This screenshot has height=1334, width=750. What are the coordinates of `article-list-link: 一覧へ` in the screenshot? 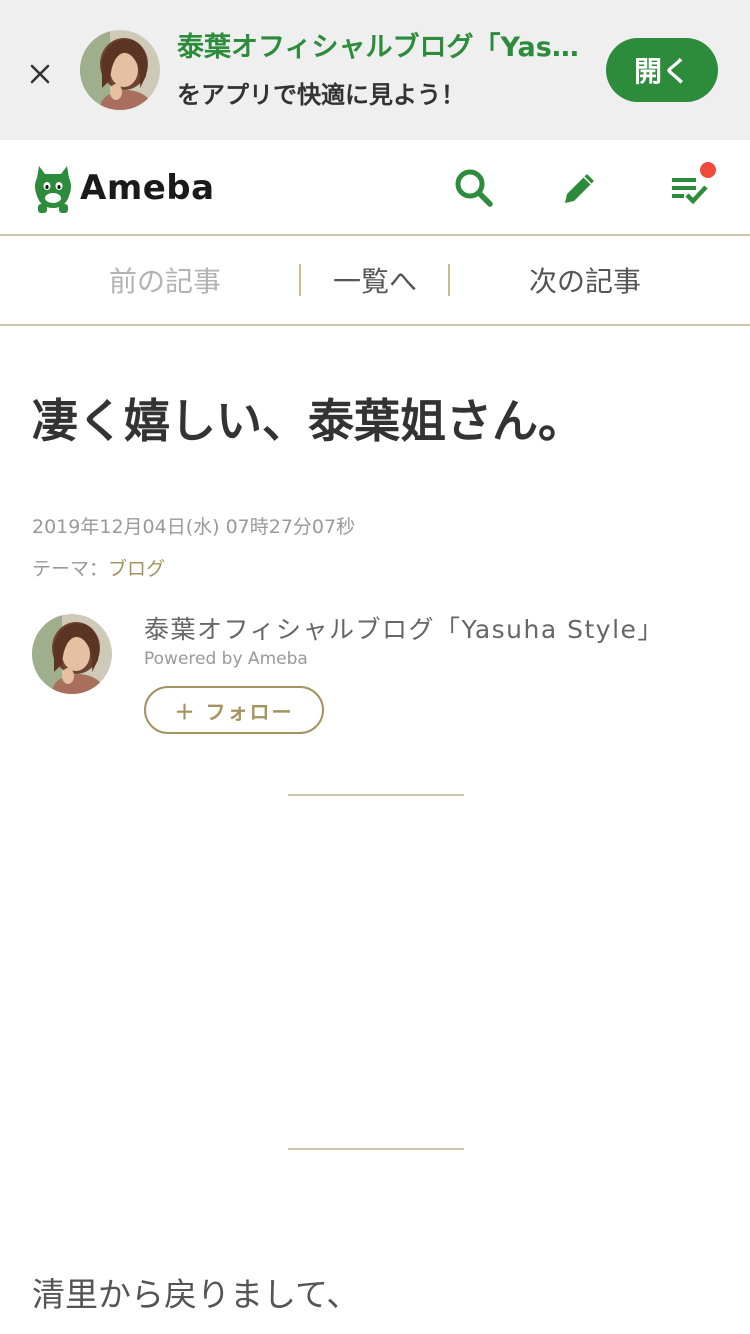 It's located at (375, 280).